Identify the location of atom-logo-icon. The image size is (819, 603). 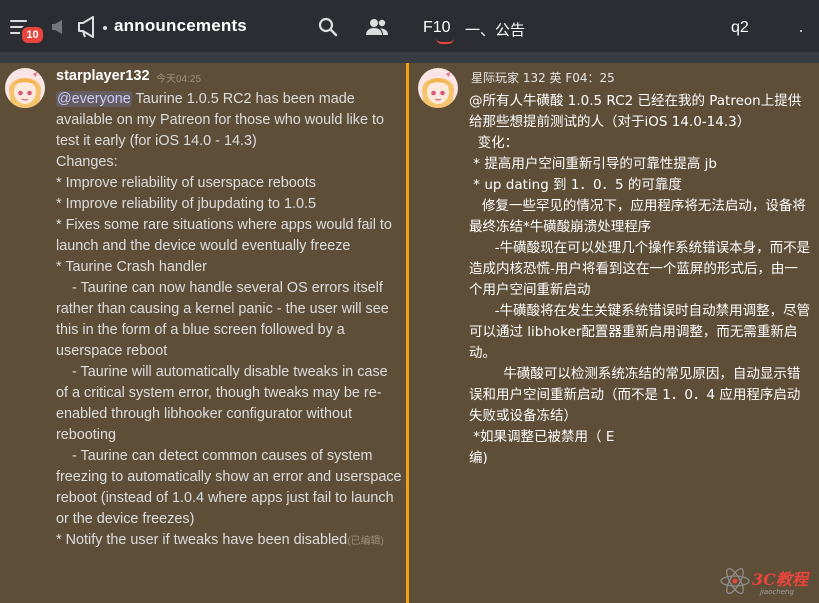
(735, 581).